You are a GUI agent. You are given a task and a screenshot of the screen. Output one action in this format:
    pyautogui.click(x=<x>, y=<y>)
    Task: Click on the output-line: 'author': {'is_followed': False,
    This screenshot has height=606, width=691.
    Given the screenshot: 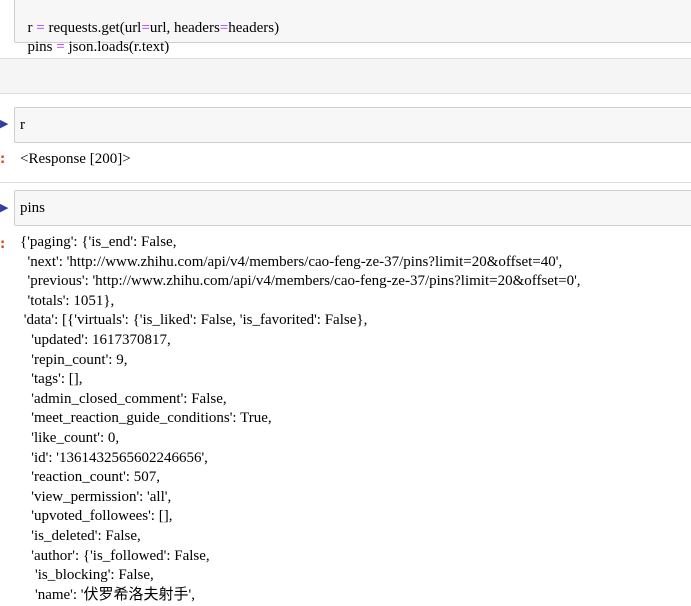 What is the action you would take?
    pyautogui.click(x=115, y=555)
    